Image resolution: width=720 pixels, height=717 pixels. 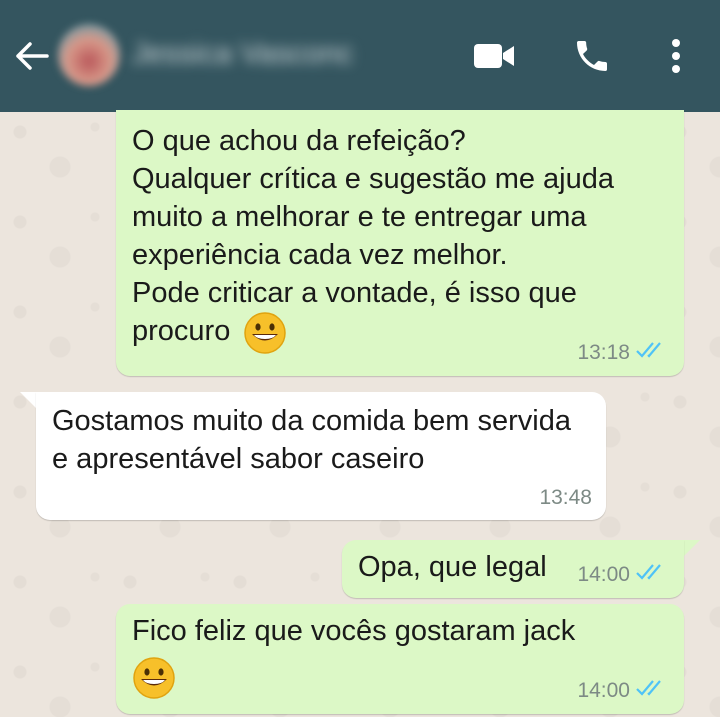 I want to click on message-text: Fico feliz que vocês gostaram jack, so click(x=354, y=631).